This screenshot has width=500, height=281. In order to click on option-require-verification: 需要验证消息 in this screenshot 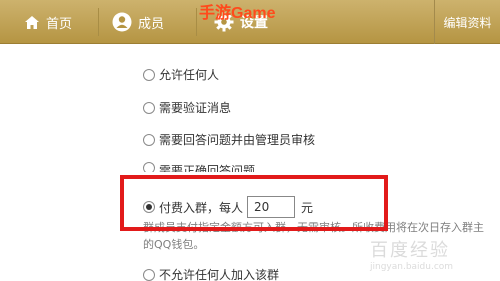, I will do `click(187, 107)`.